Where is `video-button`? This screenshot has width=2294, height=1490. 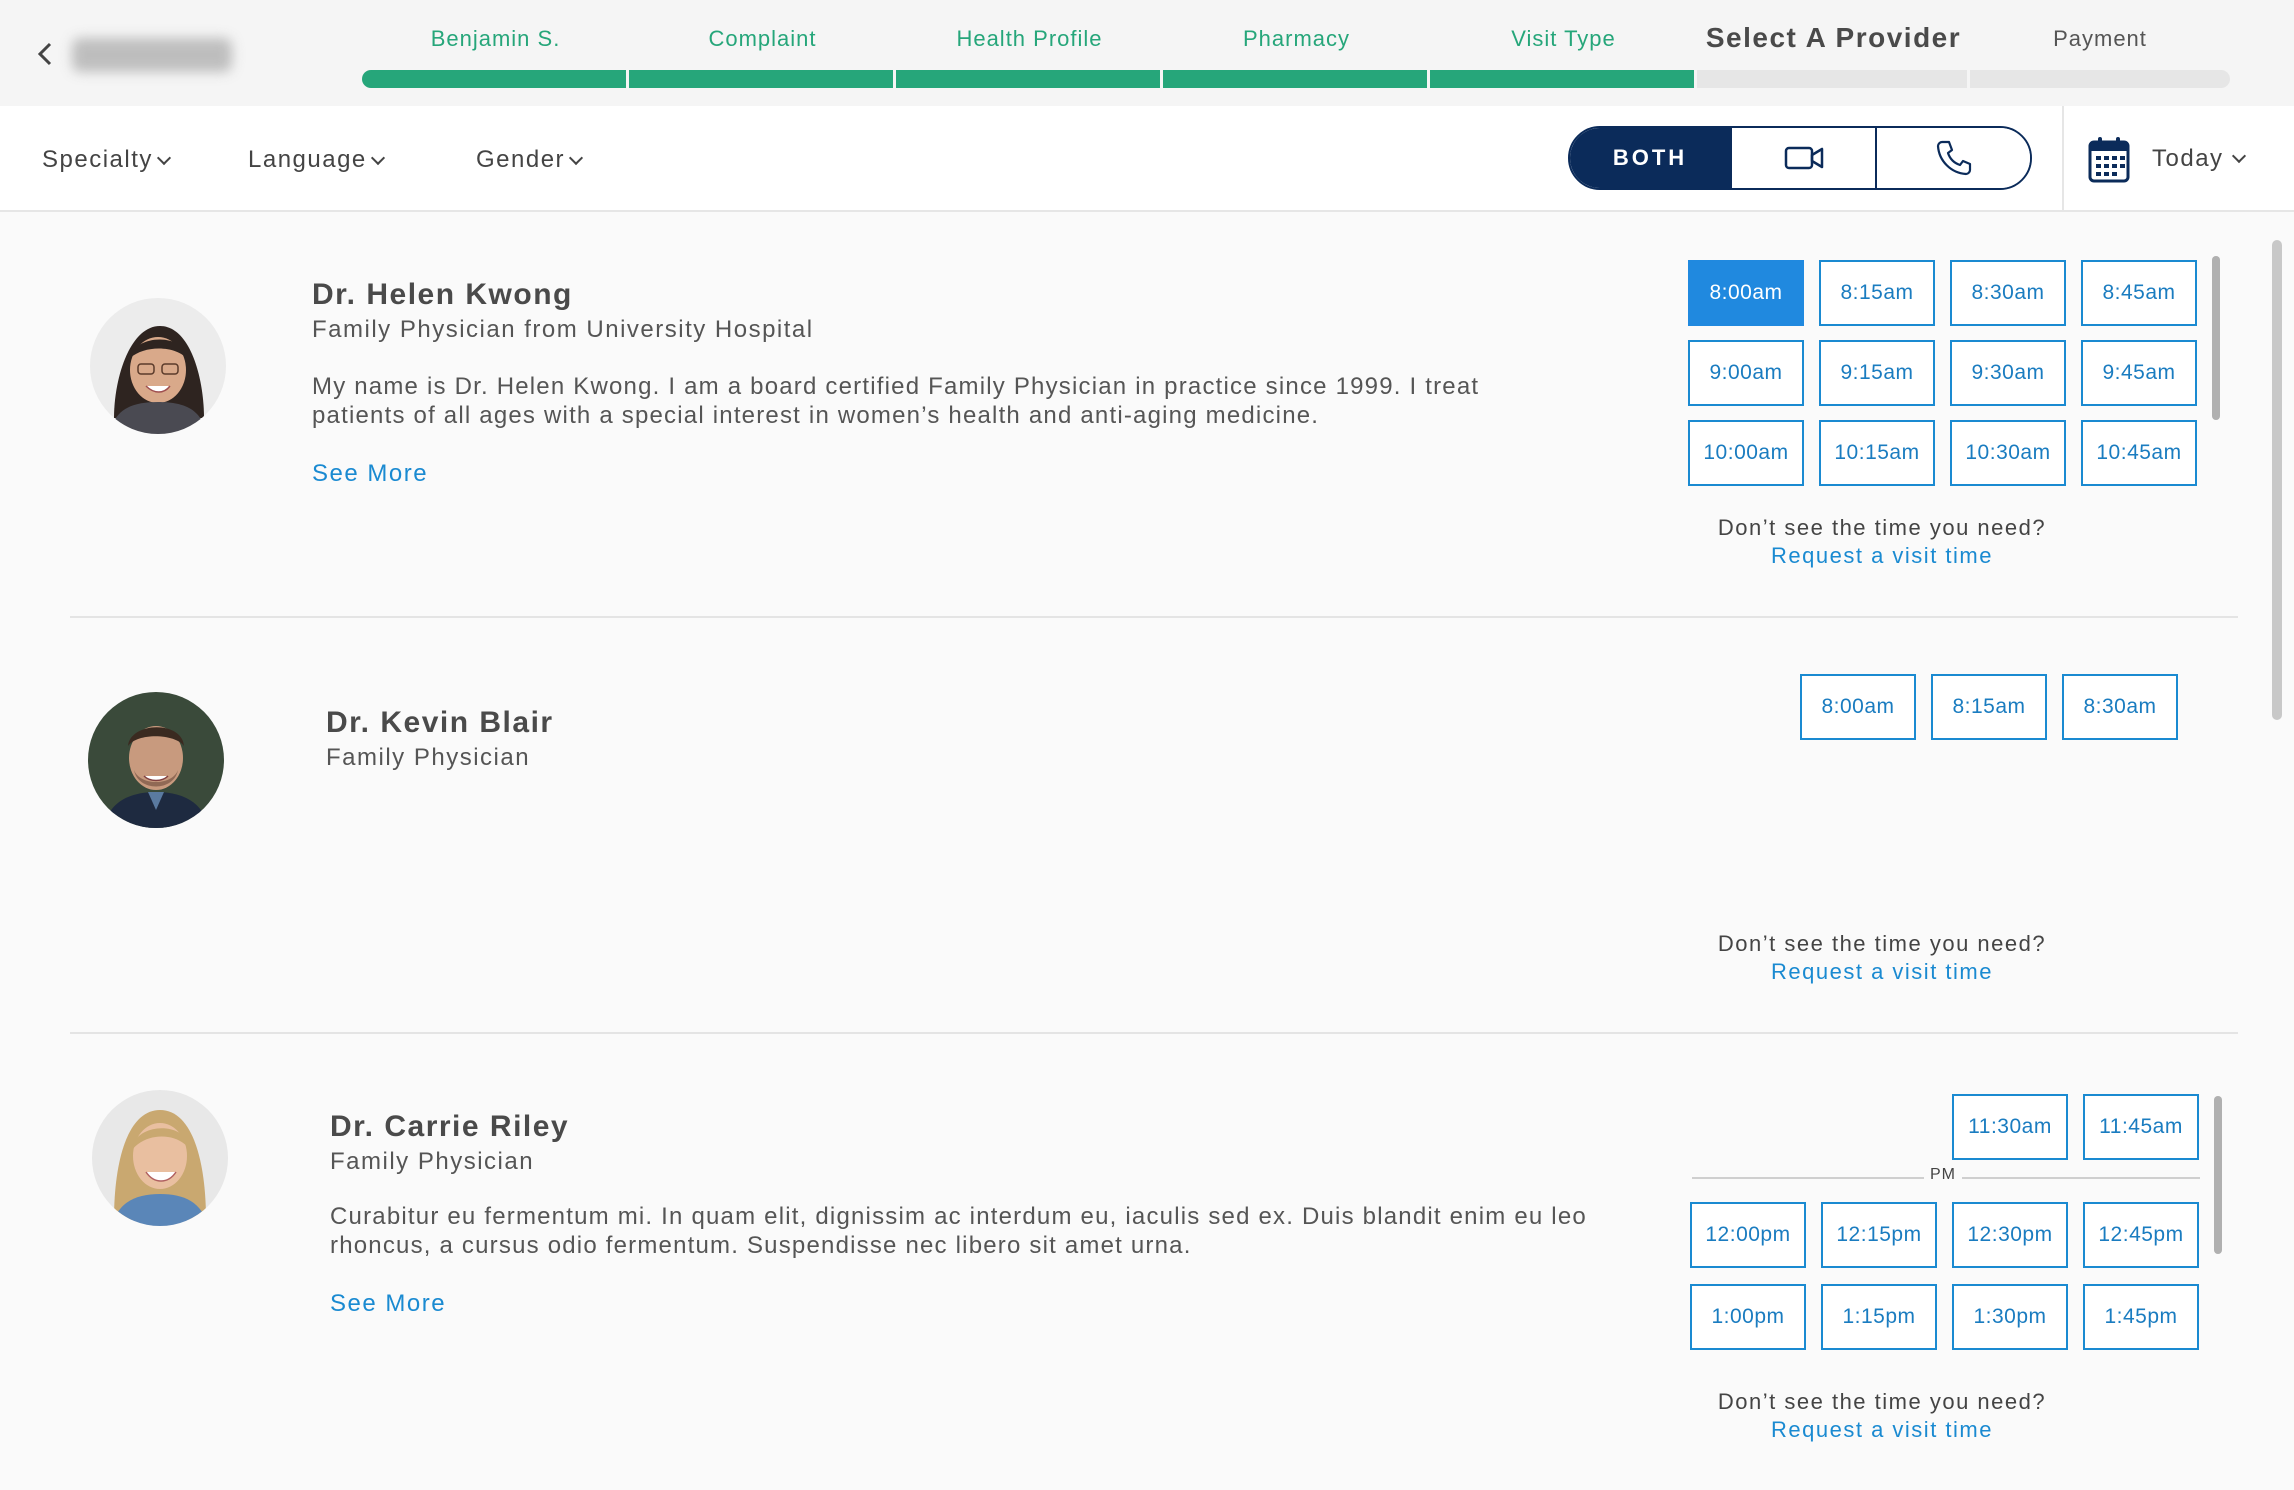 video-button is located at coordinates (1802, 158).